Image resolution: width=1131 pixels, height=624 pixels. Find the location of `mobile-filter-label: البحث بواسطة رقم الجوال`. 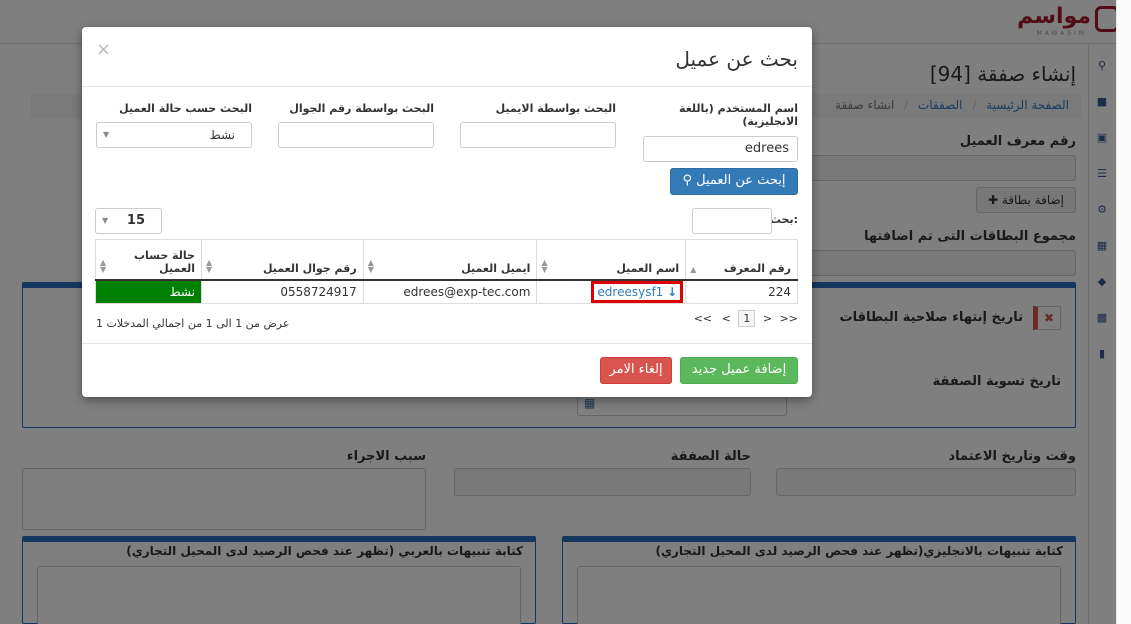

mobile-filter-label: البحث بواسطة رقم الجوال is located at coordinates (361, 108).